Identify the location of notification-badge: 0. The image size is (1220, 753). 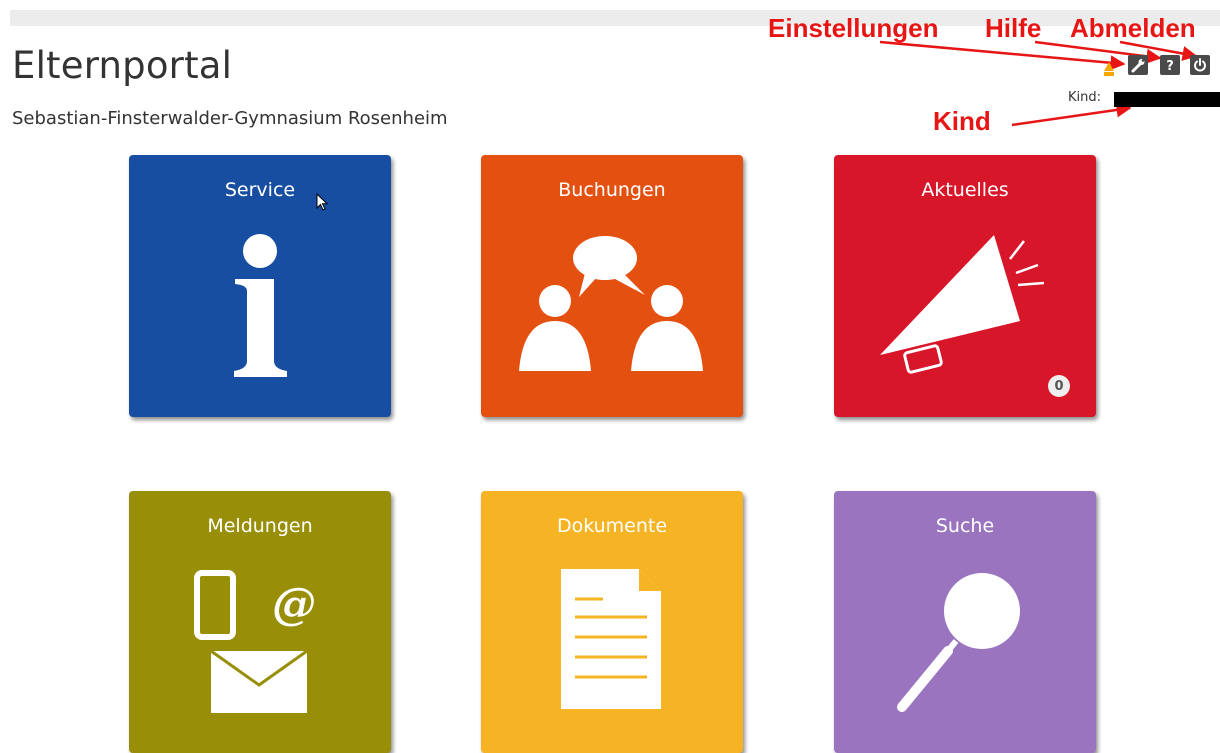
(1059, 386).